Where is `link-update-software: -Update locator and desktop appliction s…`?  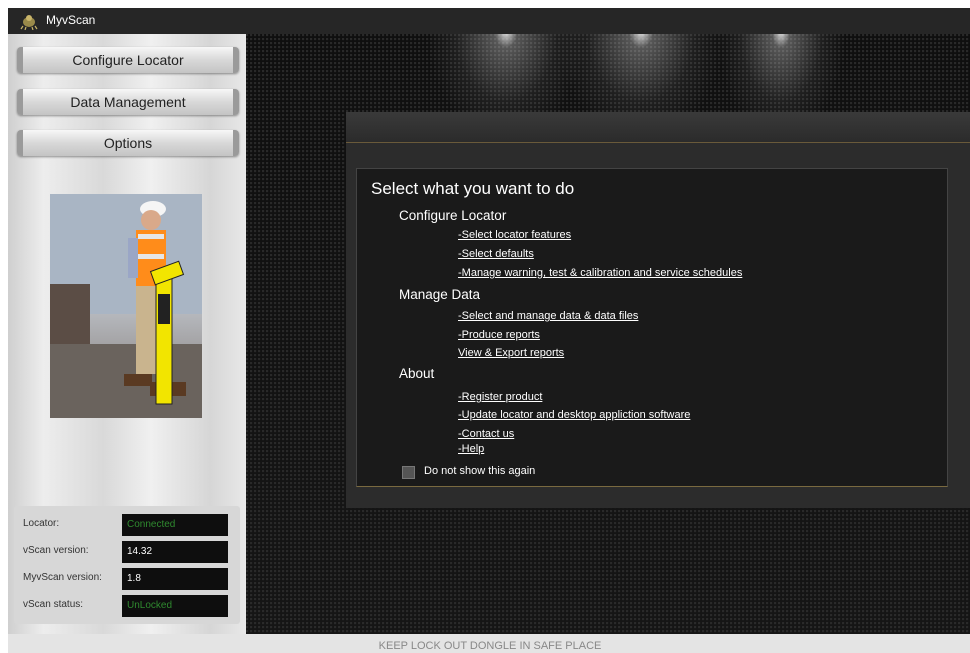 link-update-software: -Update locator and desktop appliction s… is located at coordinates (574, 415).